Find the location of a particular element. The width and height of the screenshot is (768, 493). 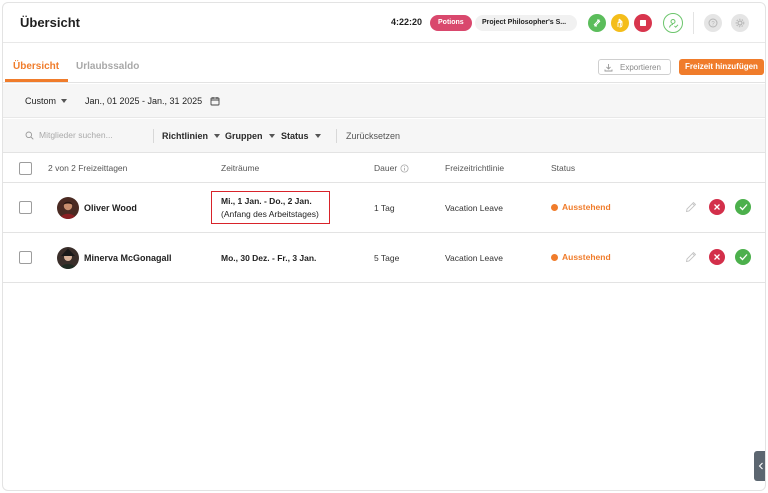

chevron-left-icon is located at coordinates (760, 466).